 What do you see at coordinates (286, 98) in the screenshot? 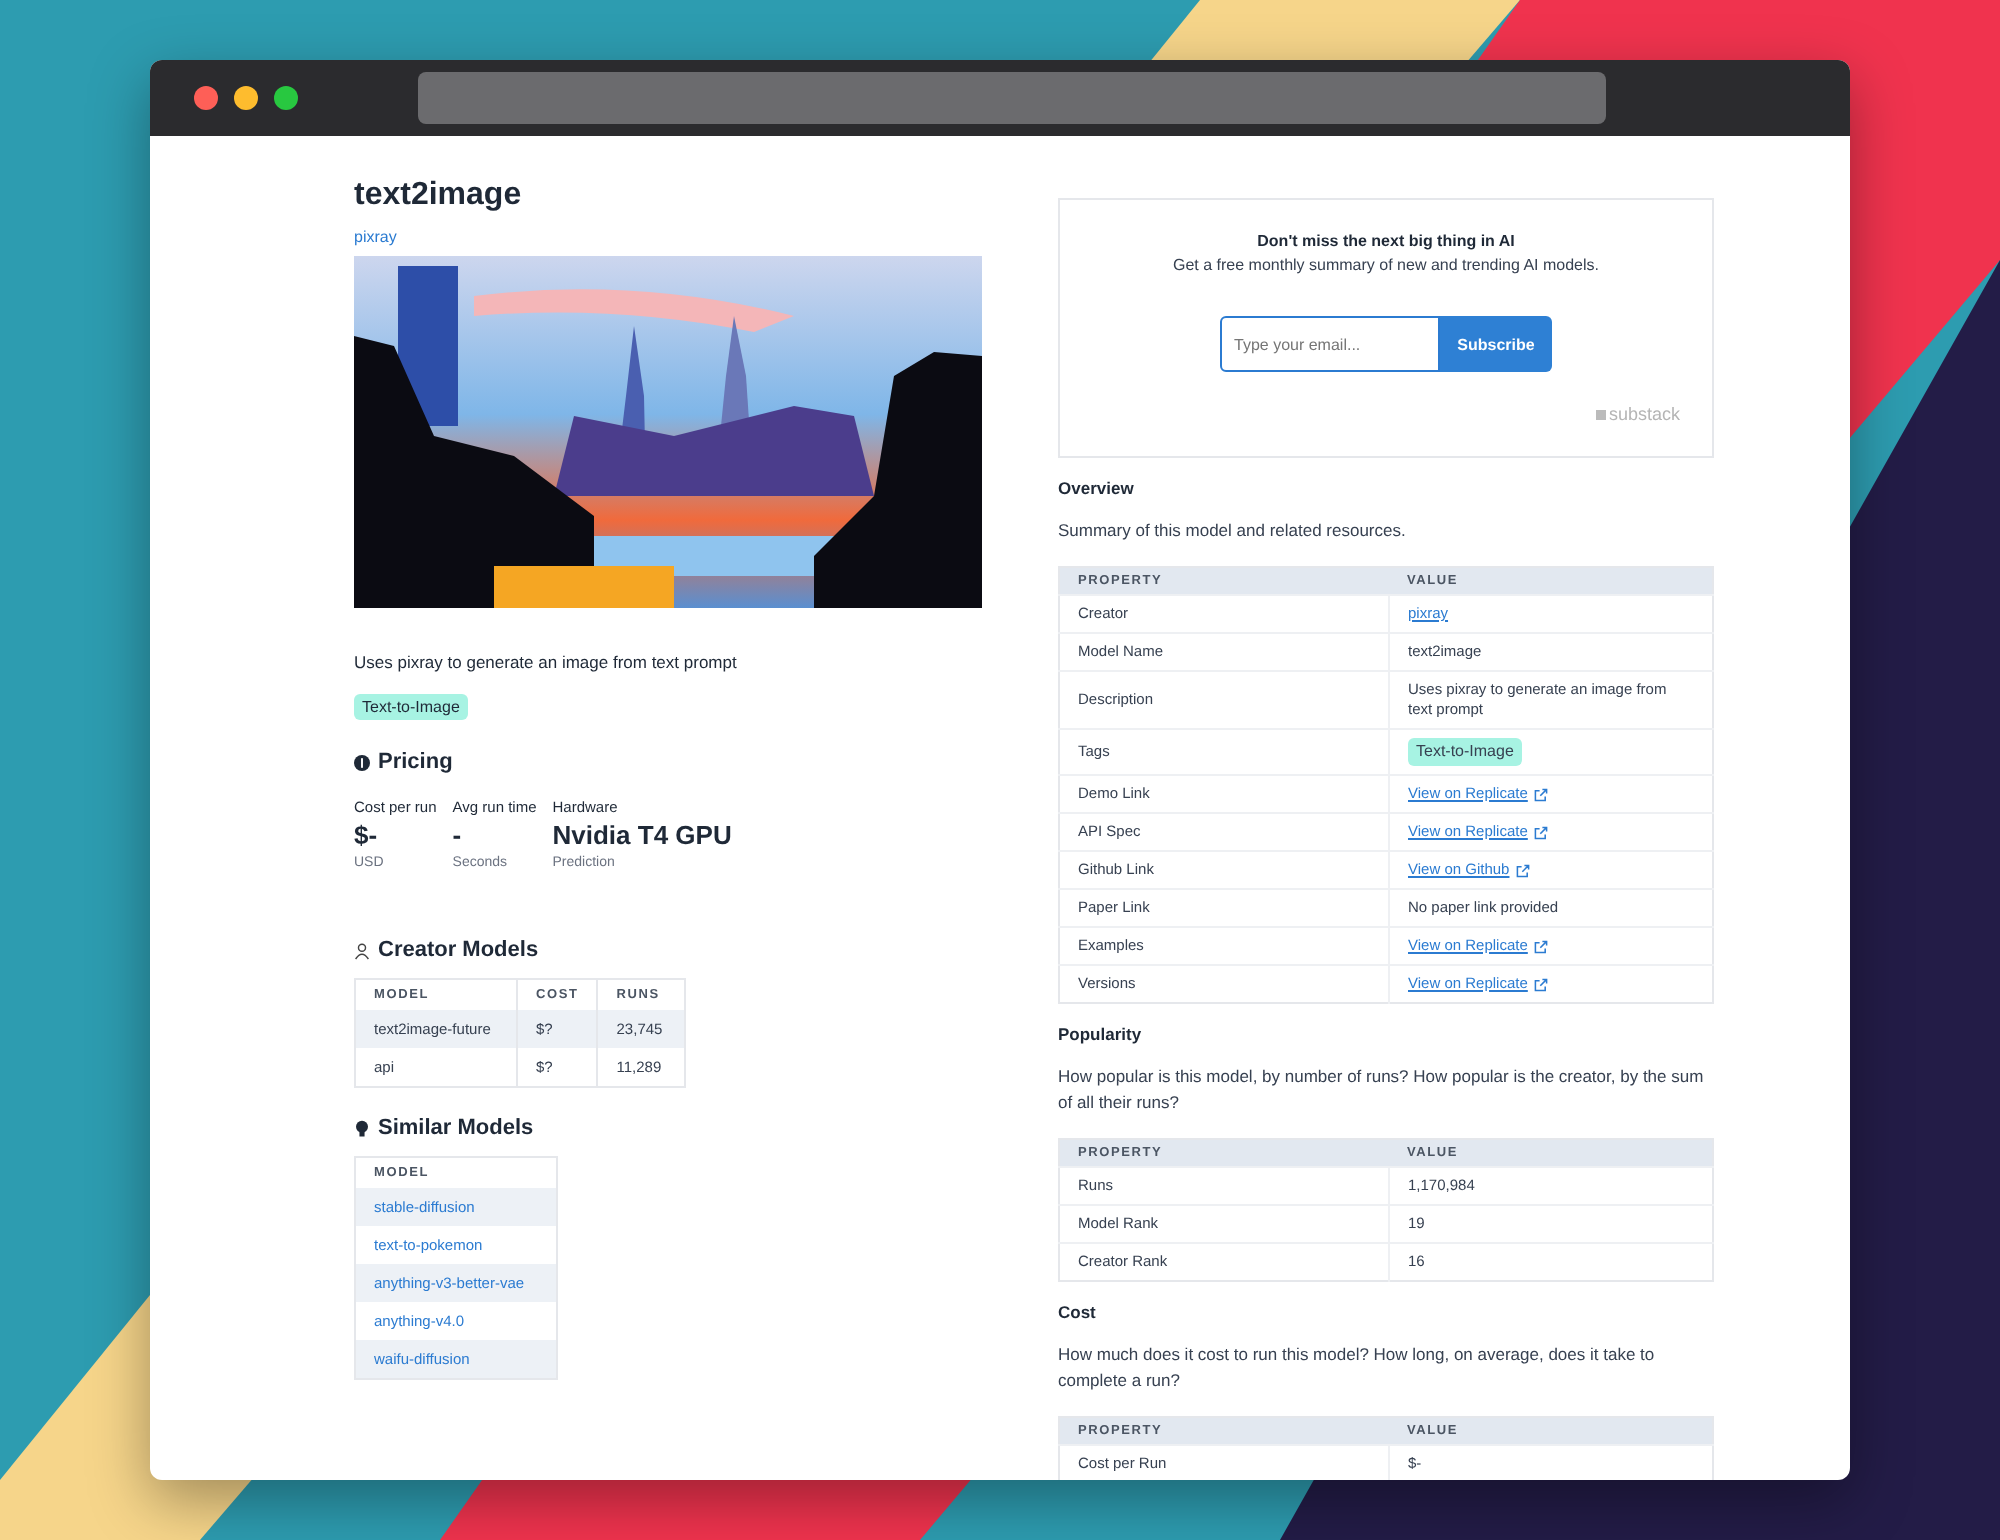
I see `maximize-icon` at bounding box center [286, 98].